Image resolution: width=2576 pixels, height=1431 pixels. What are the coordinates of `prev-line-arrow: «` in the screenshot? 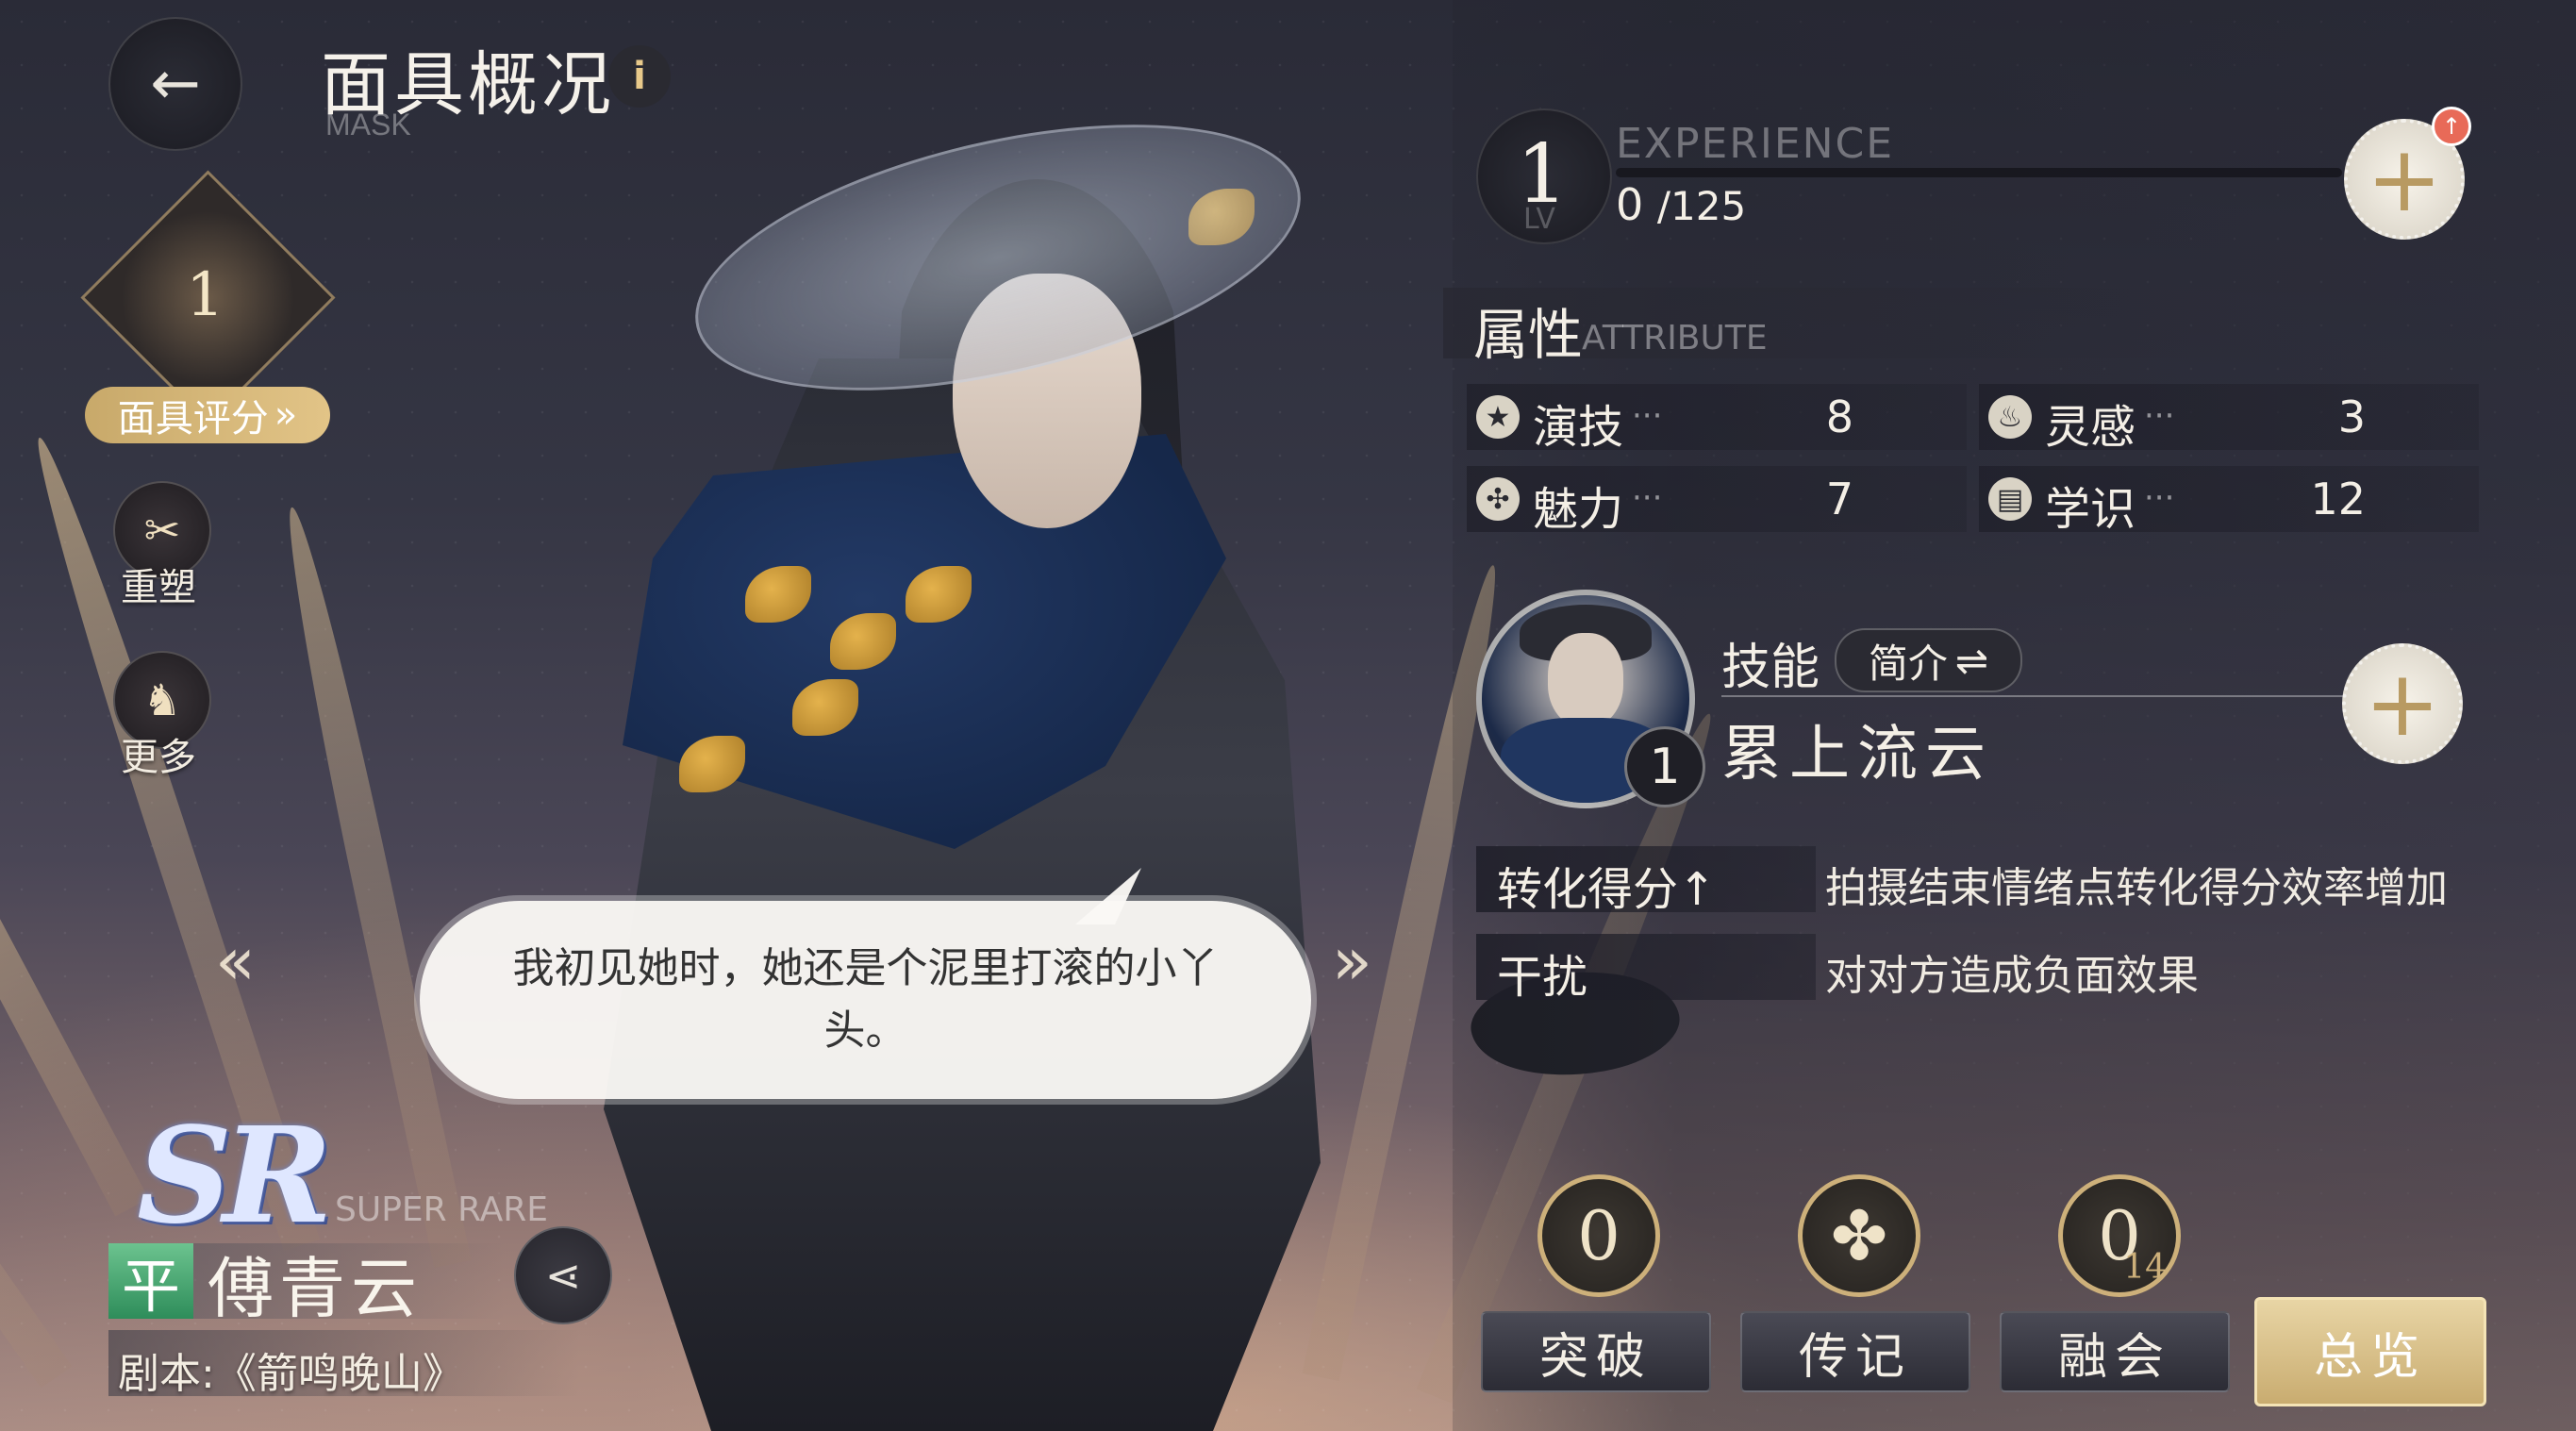 It's located at (236, 961).